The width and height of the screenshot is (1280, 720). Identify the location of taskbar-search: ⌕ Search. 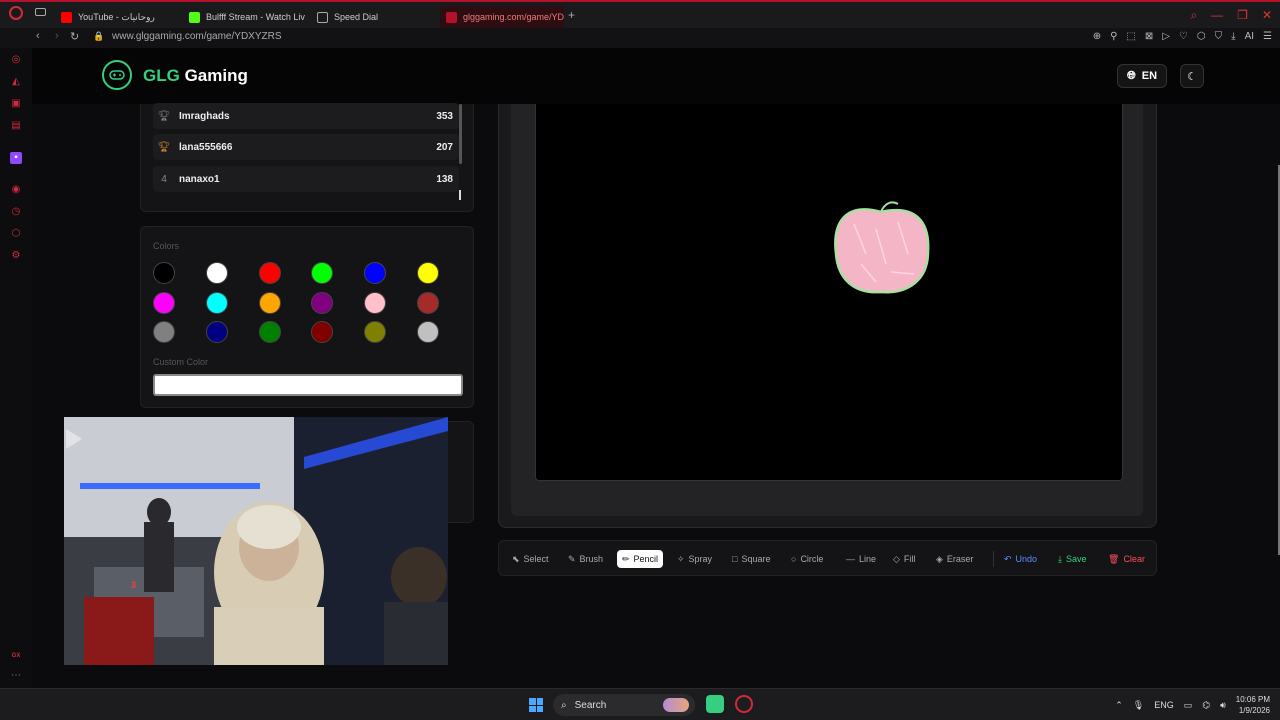
(624, 705).